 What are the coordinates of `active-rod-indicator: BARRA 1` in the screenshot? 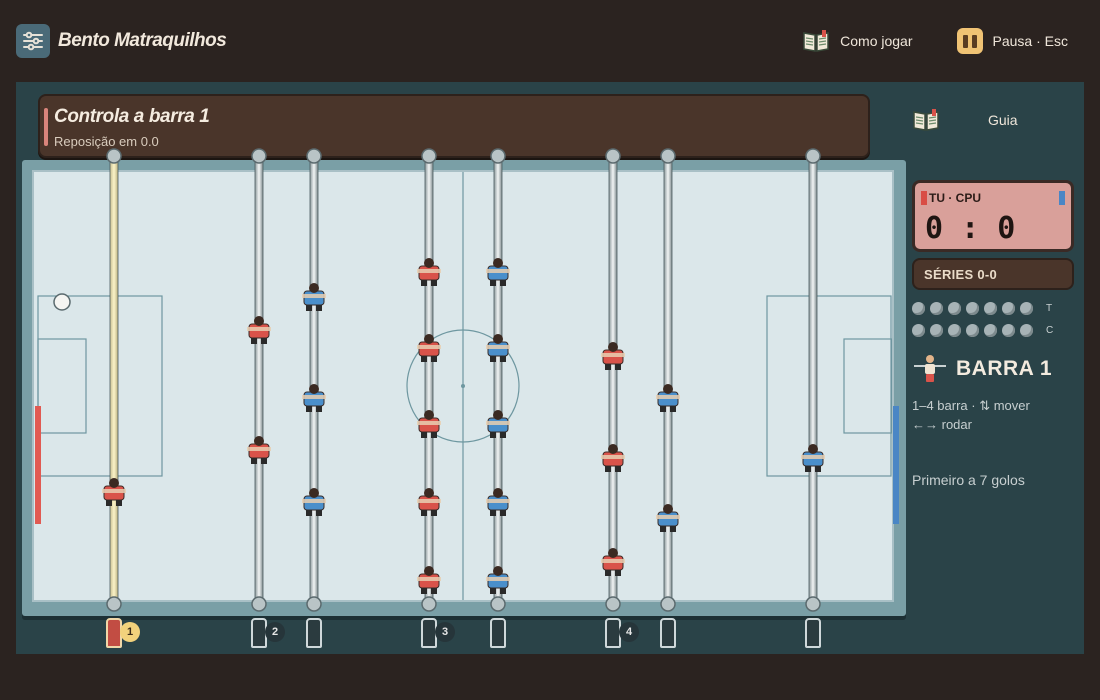 It's located at (993, 369).